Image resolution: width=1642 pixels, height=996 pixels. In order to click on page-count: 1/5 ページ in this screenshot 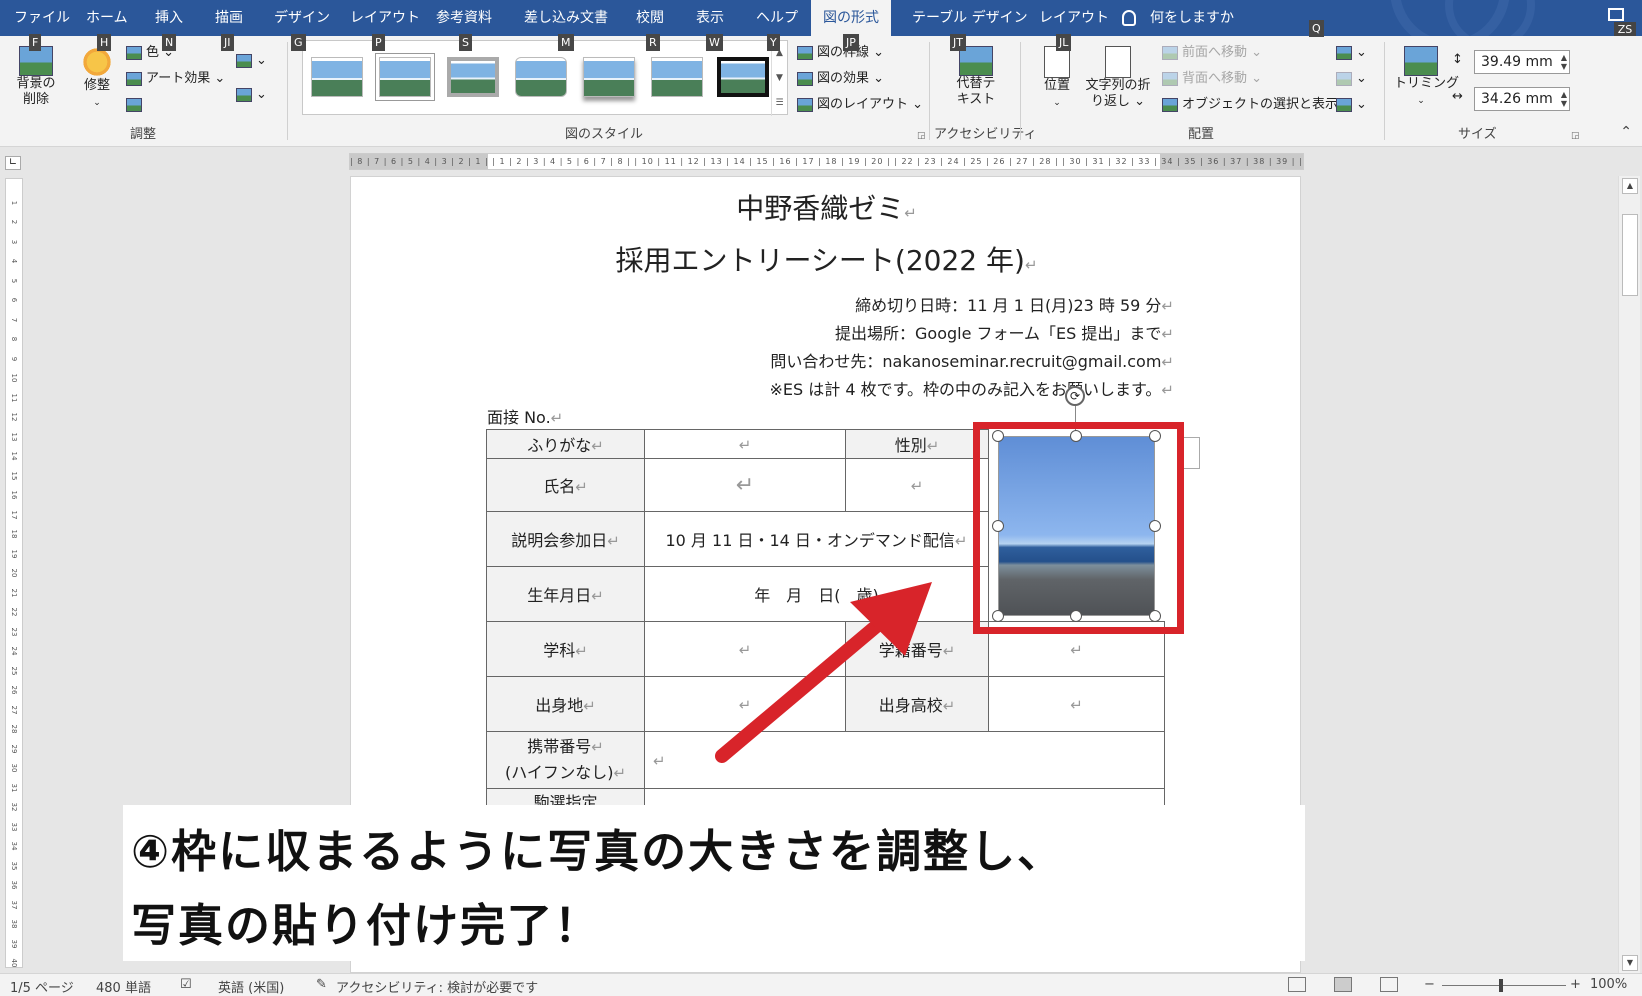, I will do `click(42, 986)`.